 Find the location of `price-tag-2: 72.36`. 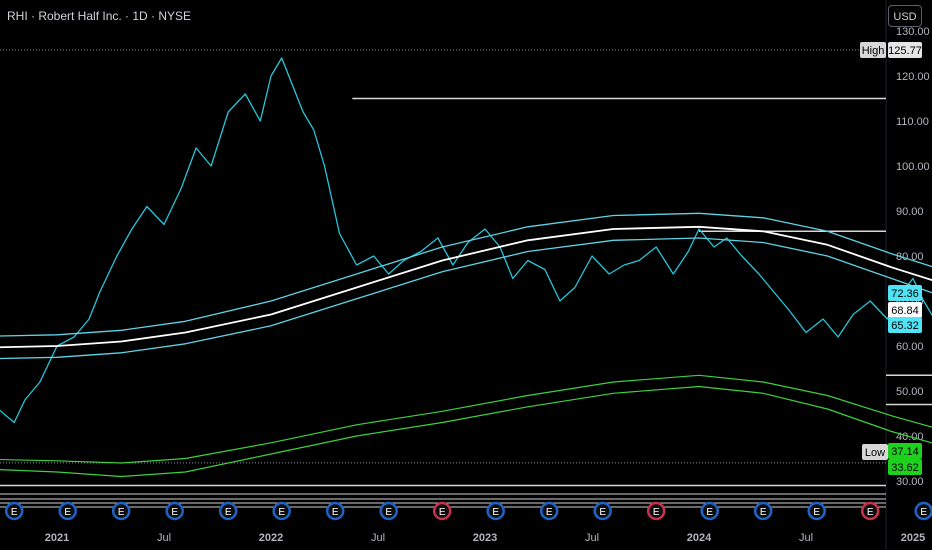

price-tag-2: 72.36 is located at coordinates (905, 294).